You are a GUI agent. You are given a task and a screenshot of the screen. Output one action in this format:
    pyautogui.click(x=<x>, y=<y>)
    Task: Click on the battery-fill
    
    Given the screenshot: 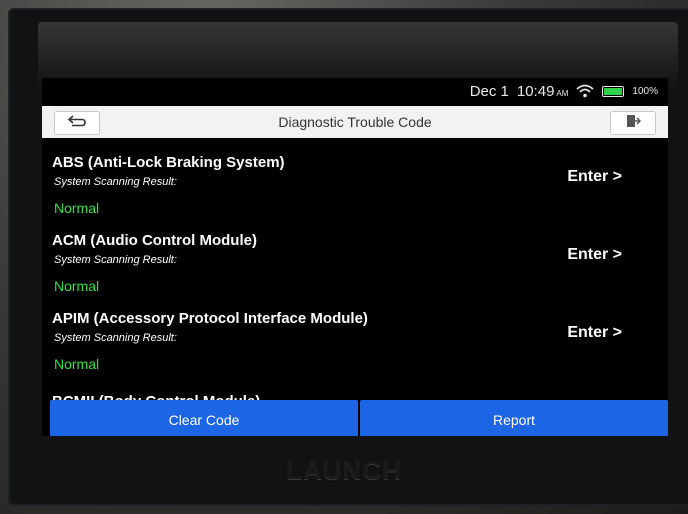 What is the action you would take?
    pyautogui.click(x=613, y=91)
    